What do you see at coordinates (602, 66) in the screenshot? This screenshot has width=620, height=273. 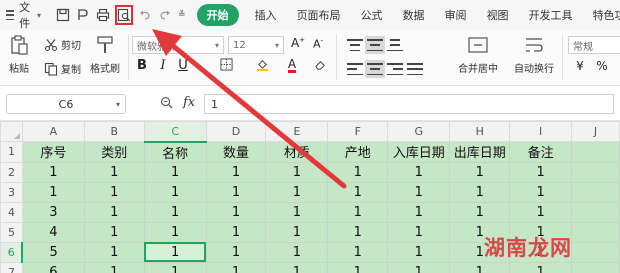 I see `percent-icon: %` at bounding box center [602, 66].